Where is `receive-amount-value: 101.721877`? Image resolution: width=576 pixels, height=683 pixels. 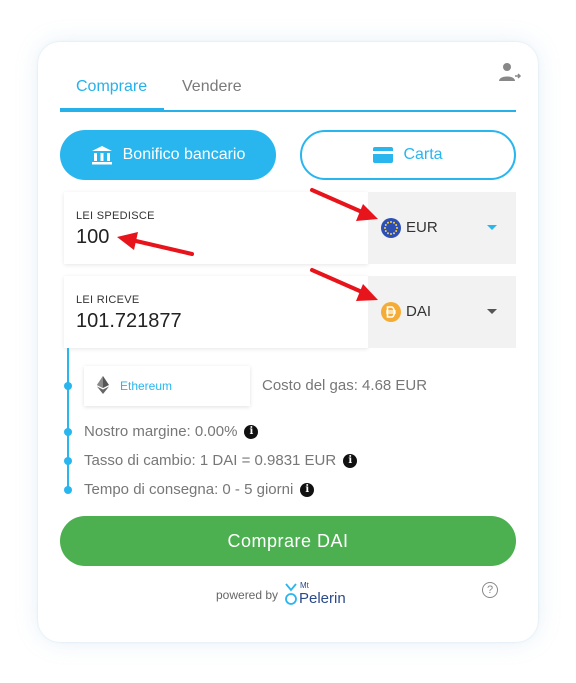
receive-amount-value: 101.721877 is located at coordinates (129, 321).